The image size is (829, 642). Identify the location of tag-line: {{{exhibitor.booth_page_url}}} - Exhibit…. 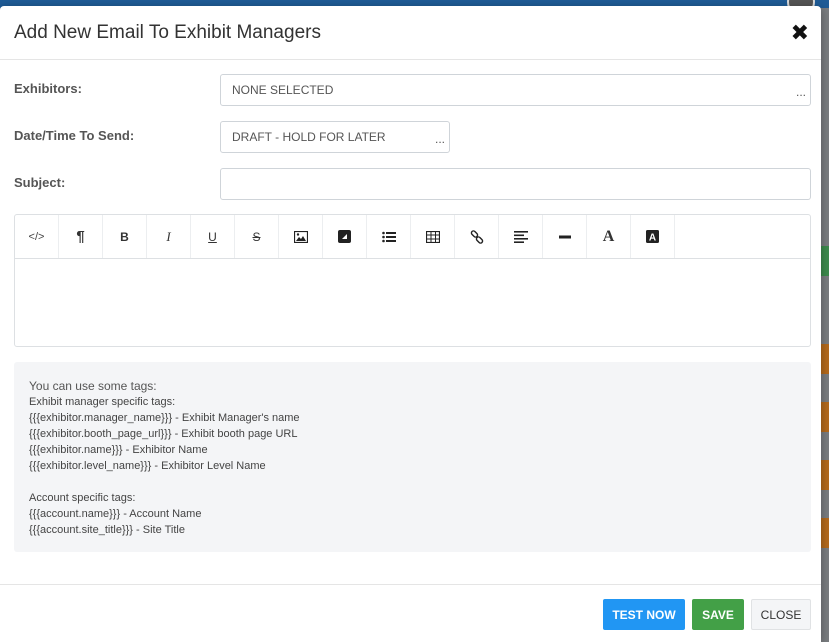
(163, 434).